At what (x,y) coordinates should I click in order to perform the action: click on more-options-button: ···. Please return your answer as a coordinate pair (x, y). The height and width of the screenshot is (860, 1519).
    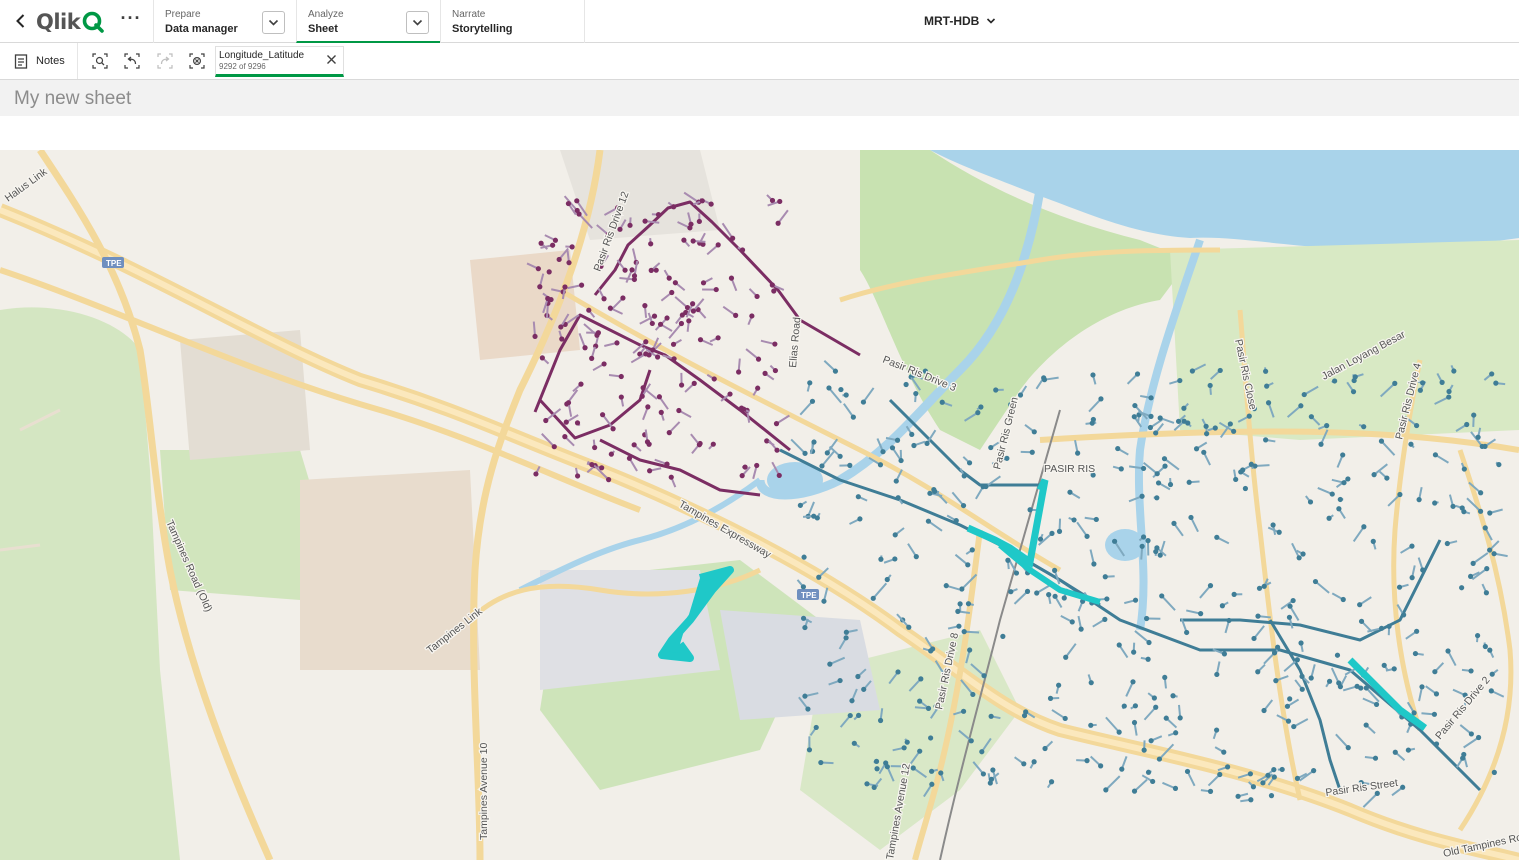
    Looking at the image, I should click on (131, 20).